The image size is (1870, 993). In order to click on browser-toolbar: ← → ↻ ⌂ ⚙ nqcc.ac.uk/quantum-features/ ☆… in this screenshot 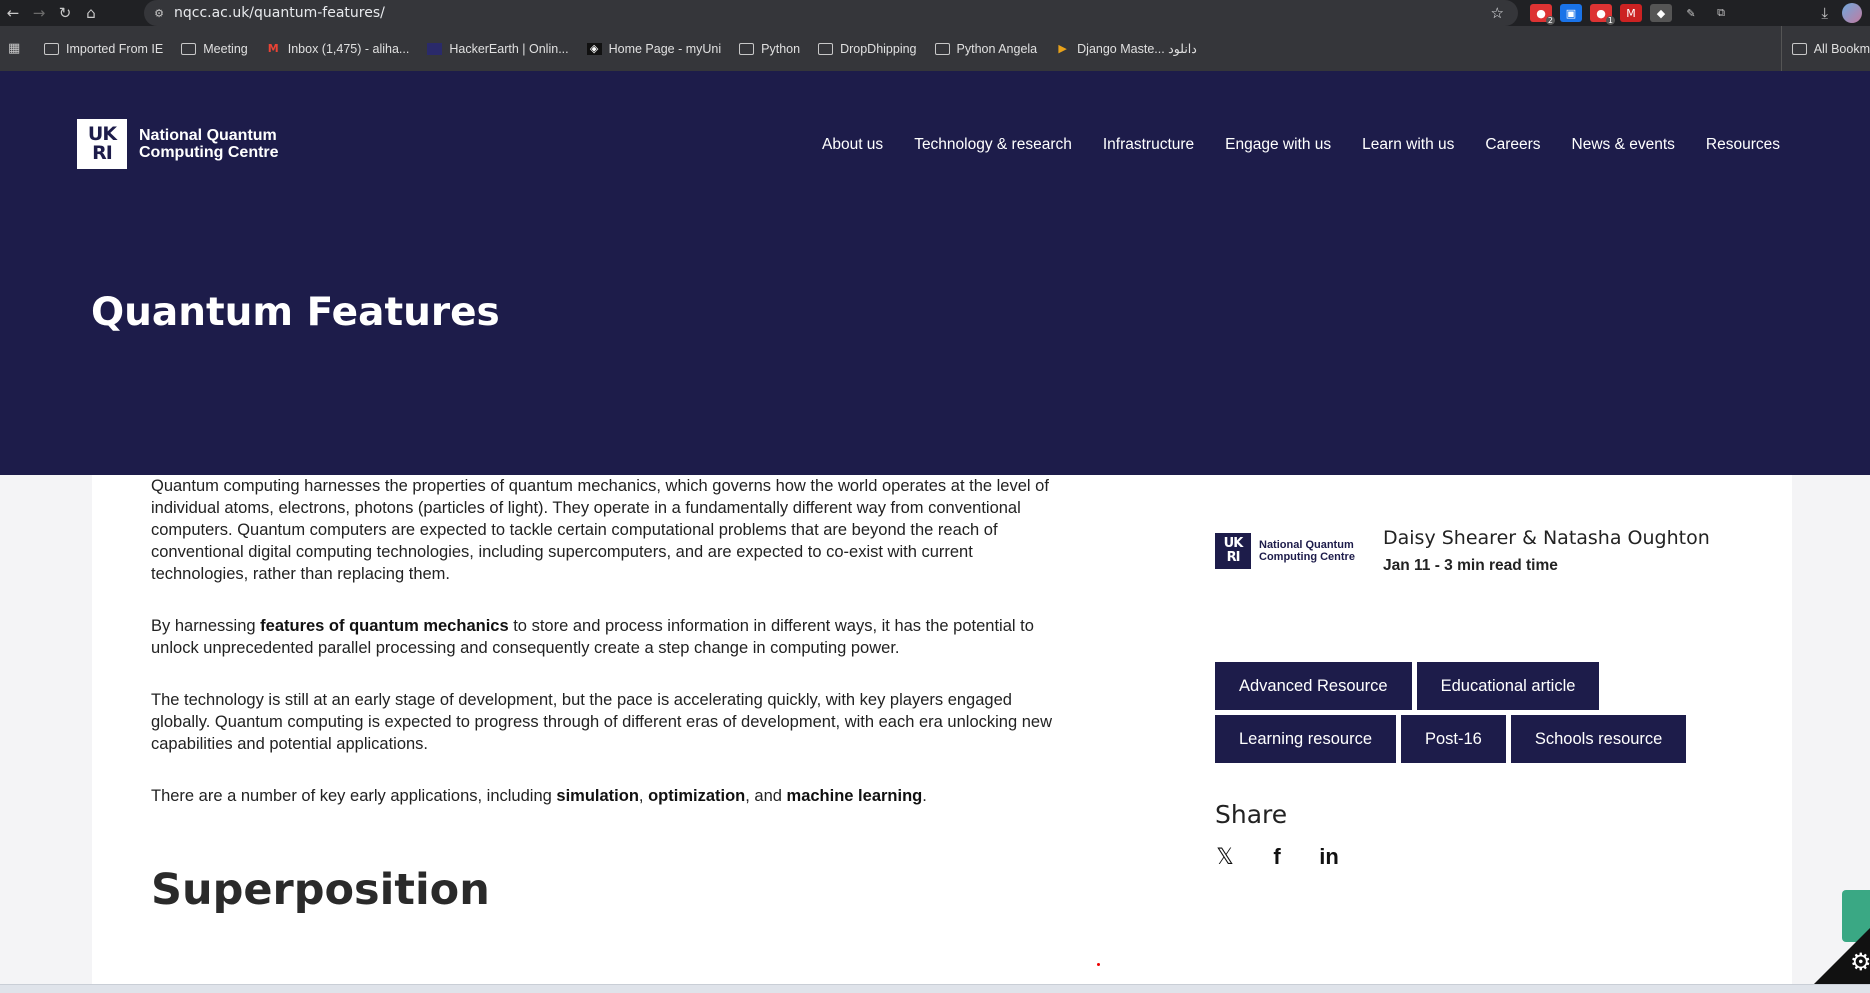, I will do `click(935, 13)`.